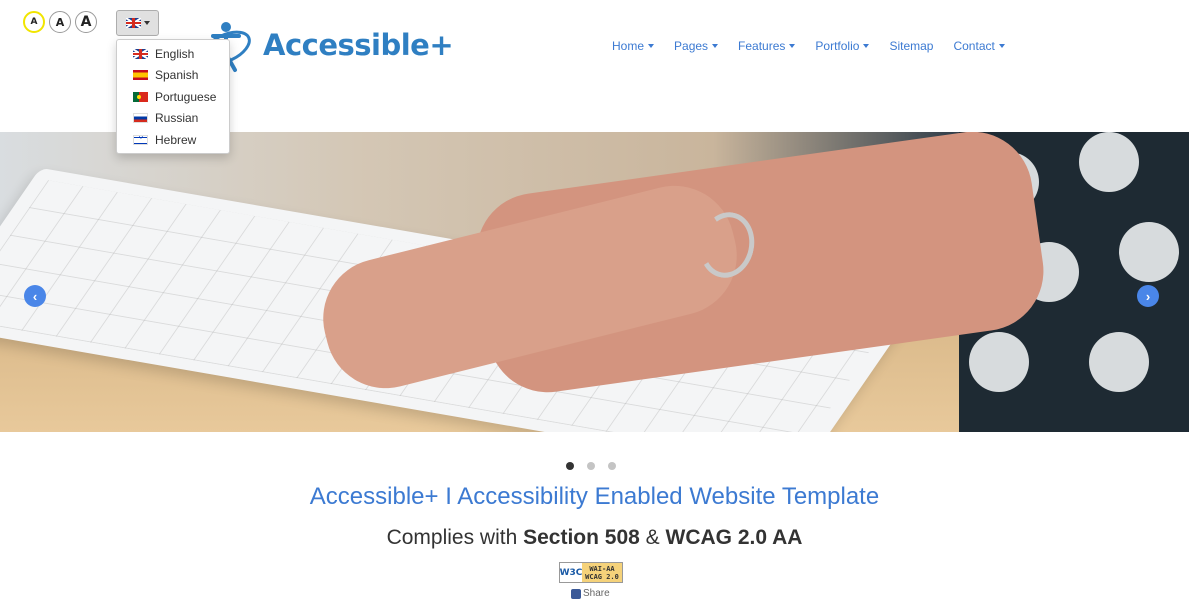 This screenshot has height=599, width=1189. I want to click on wcag-level-line1: WAI-AA, so click(602, 568).